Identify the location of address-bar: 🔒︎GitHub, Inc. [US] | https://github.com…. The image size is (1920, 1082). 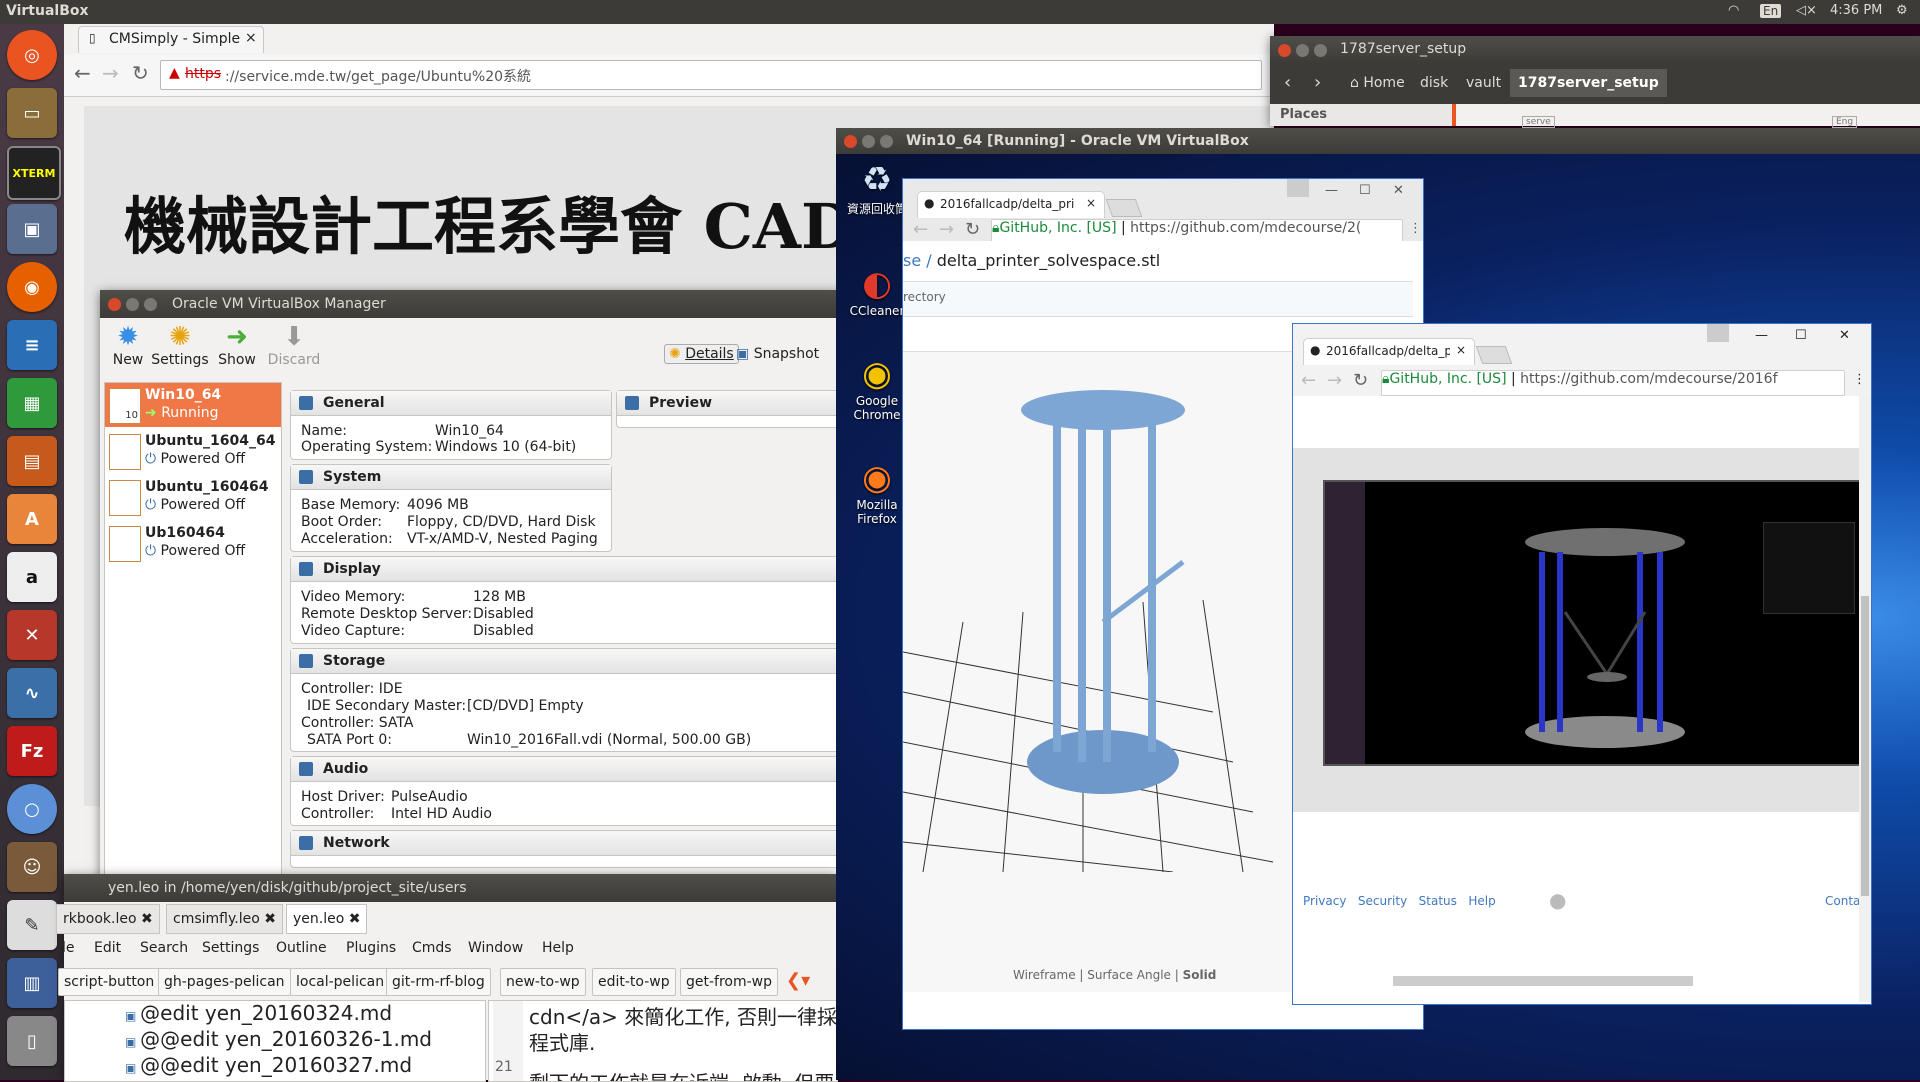
(1613, 383).